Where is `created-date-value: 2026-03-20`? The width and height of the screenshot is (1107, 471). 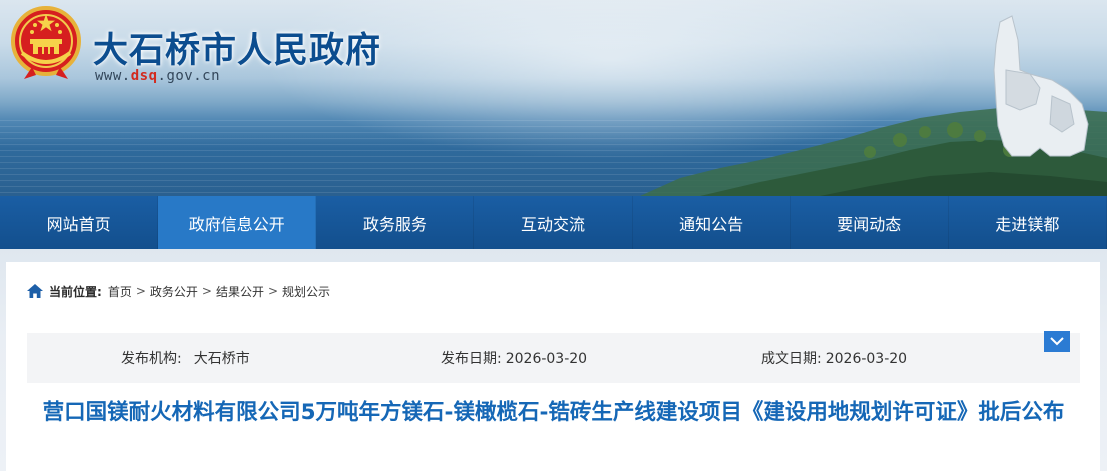 created-date-value: 2026-03-20 is located at coordinates (866, 359).